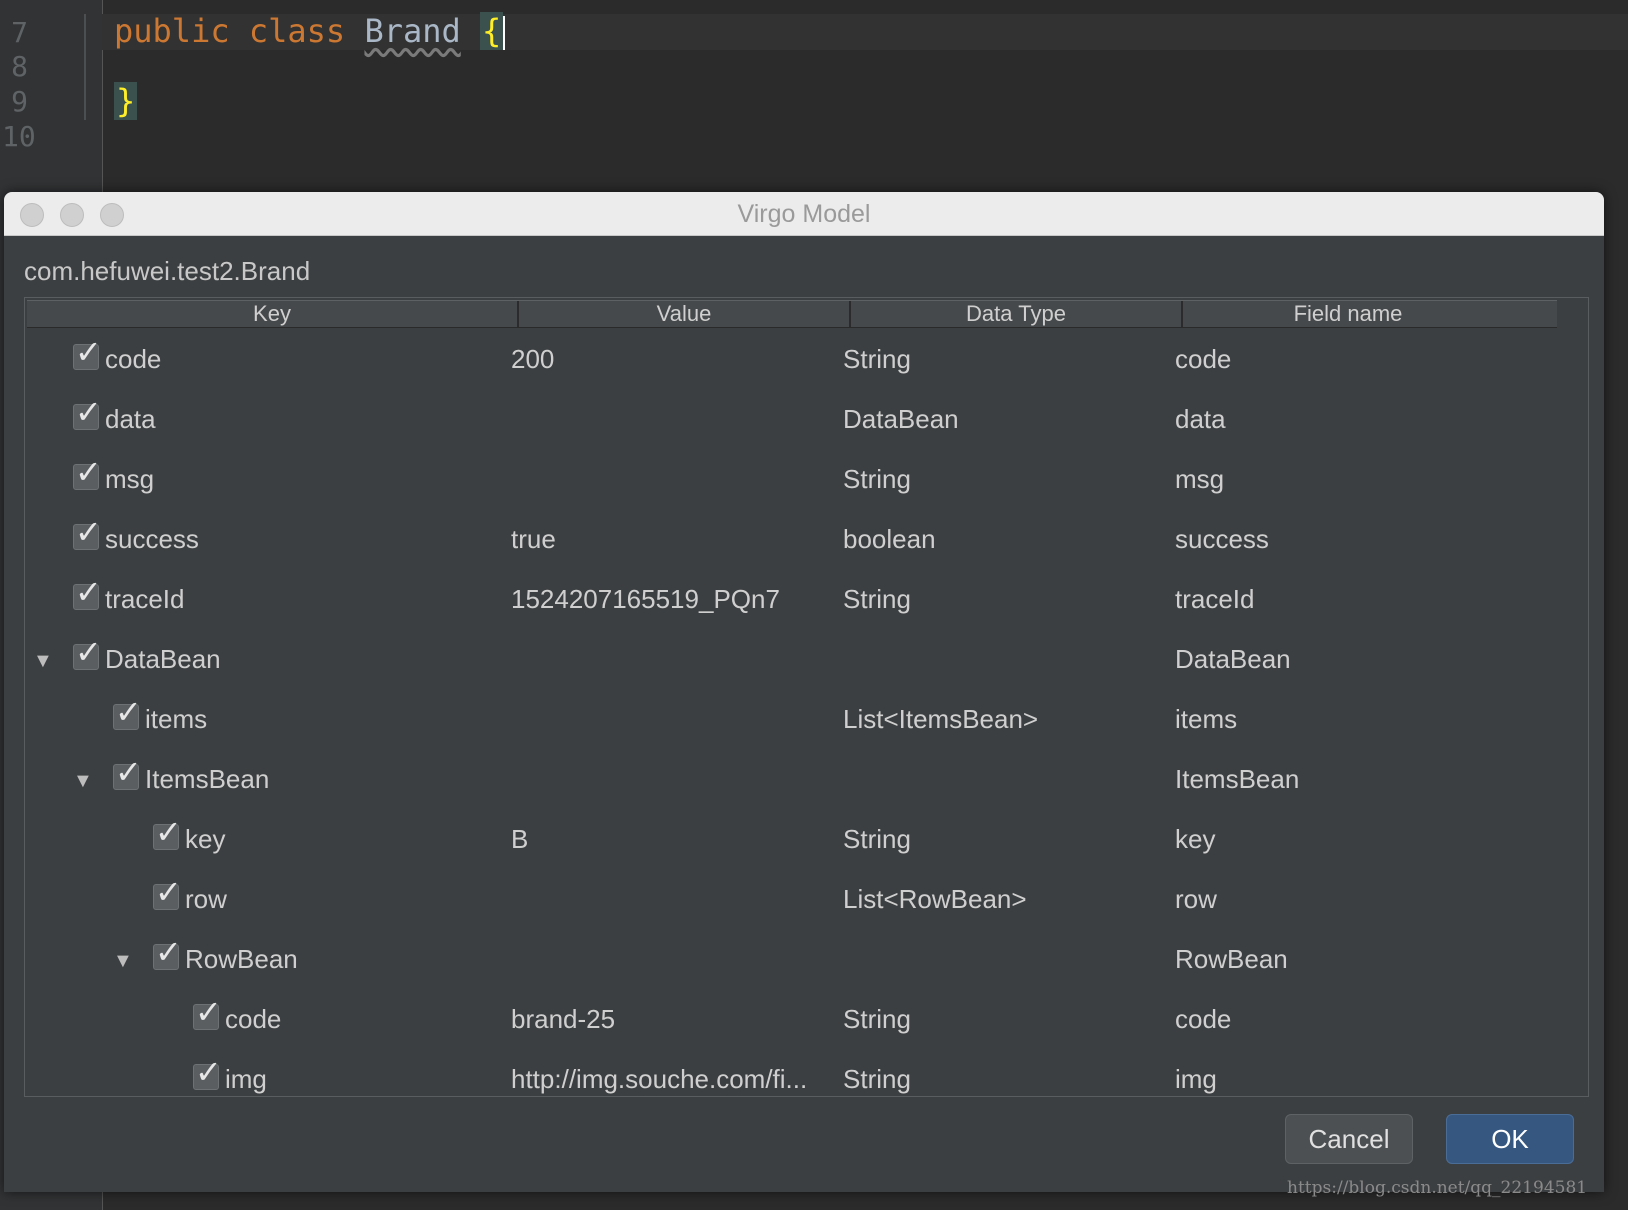 The width and height of the screenshot is (1628, 1210). What do you see at coordinates (804, 214) in the screenshot?
I see `dialog-titlebar: Virgo Model` at bounding box center [804, 214].